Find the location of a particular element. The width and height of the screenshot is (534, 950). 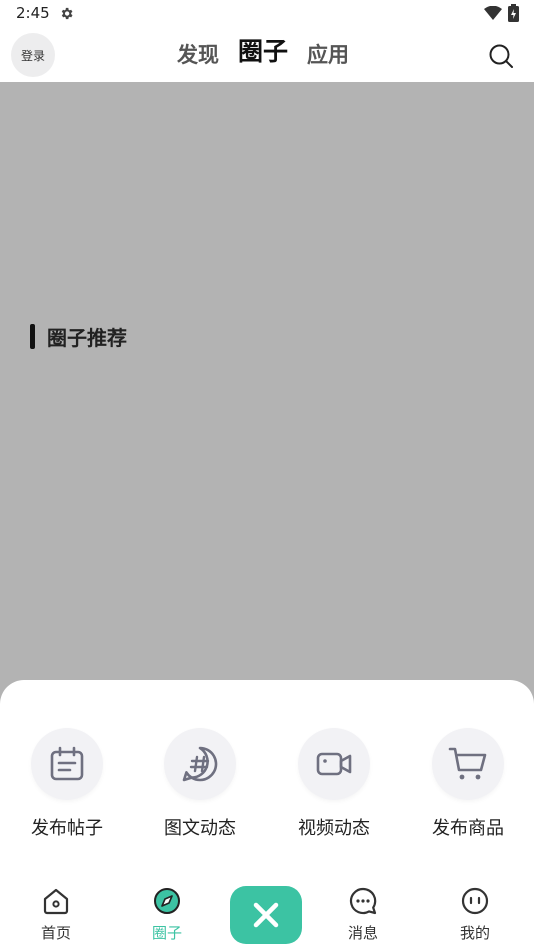

calendar-note-icon is located at coordinates (67, 763).